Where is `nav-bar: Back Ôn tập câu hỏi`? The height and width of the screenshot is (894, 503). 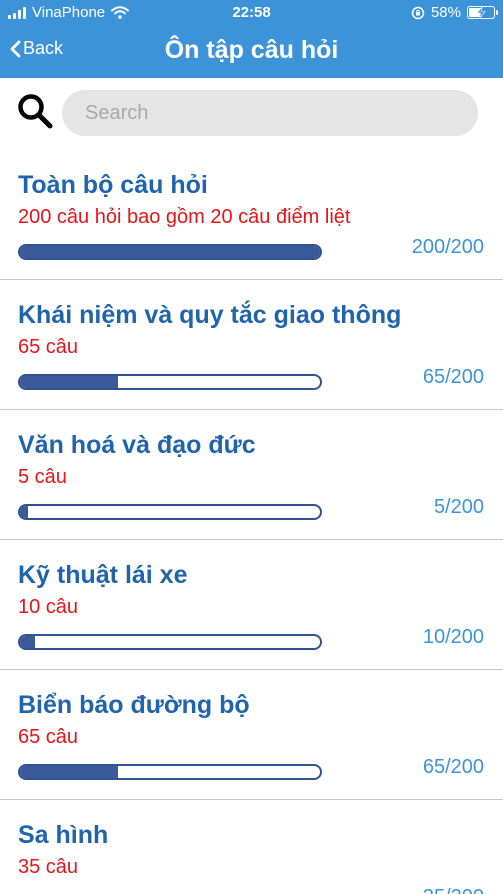 nav-bar: Back Ôn tập câu hỏi is located at coordinates (251, 52).